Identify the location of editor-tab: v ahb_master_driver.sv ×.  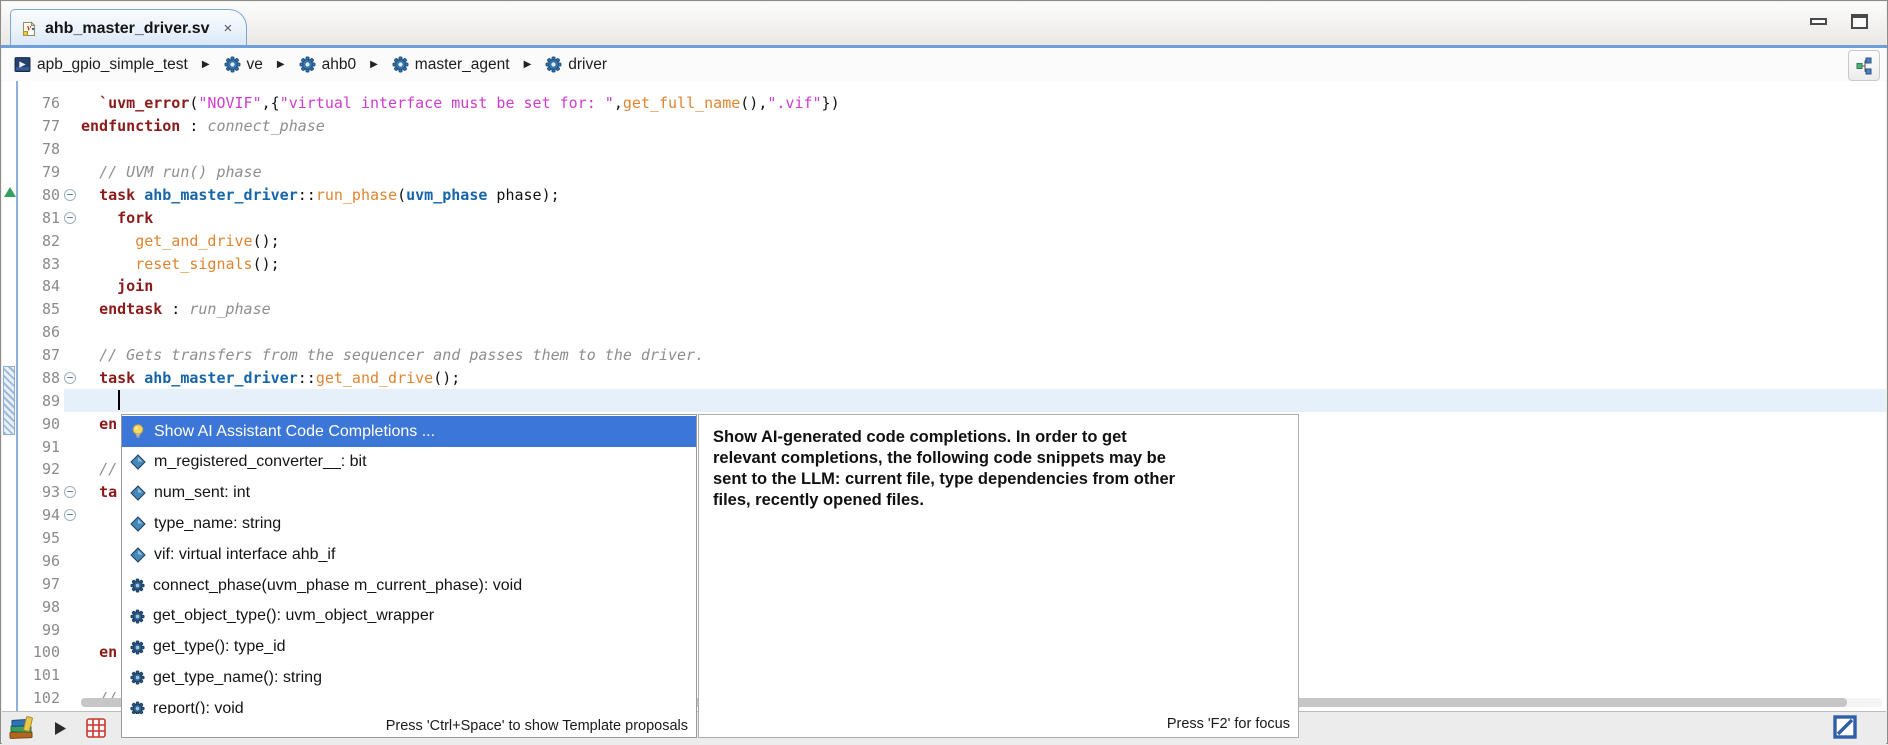
(129, 28).